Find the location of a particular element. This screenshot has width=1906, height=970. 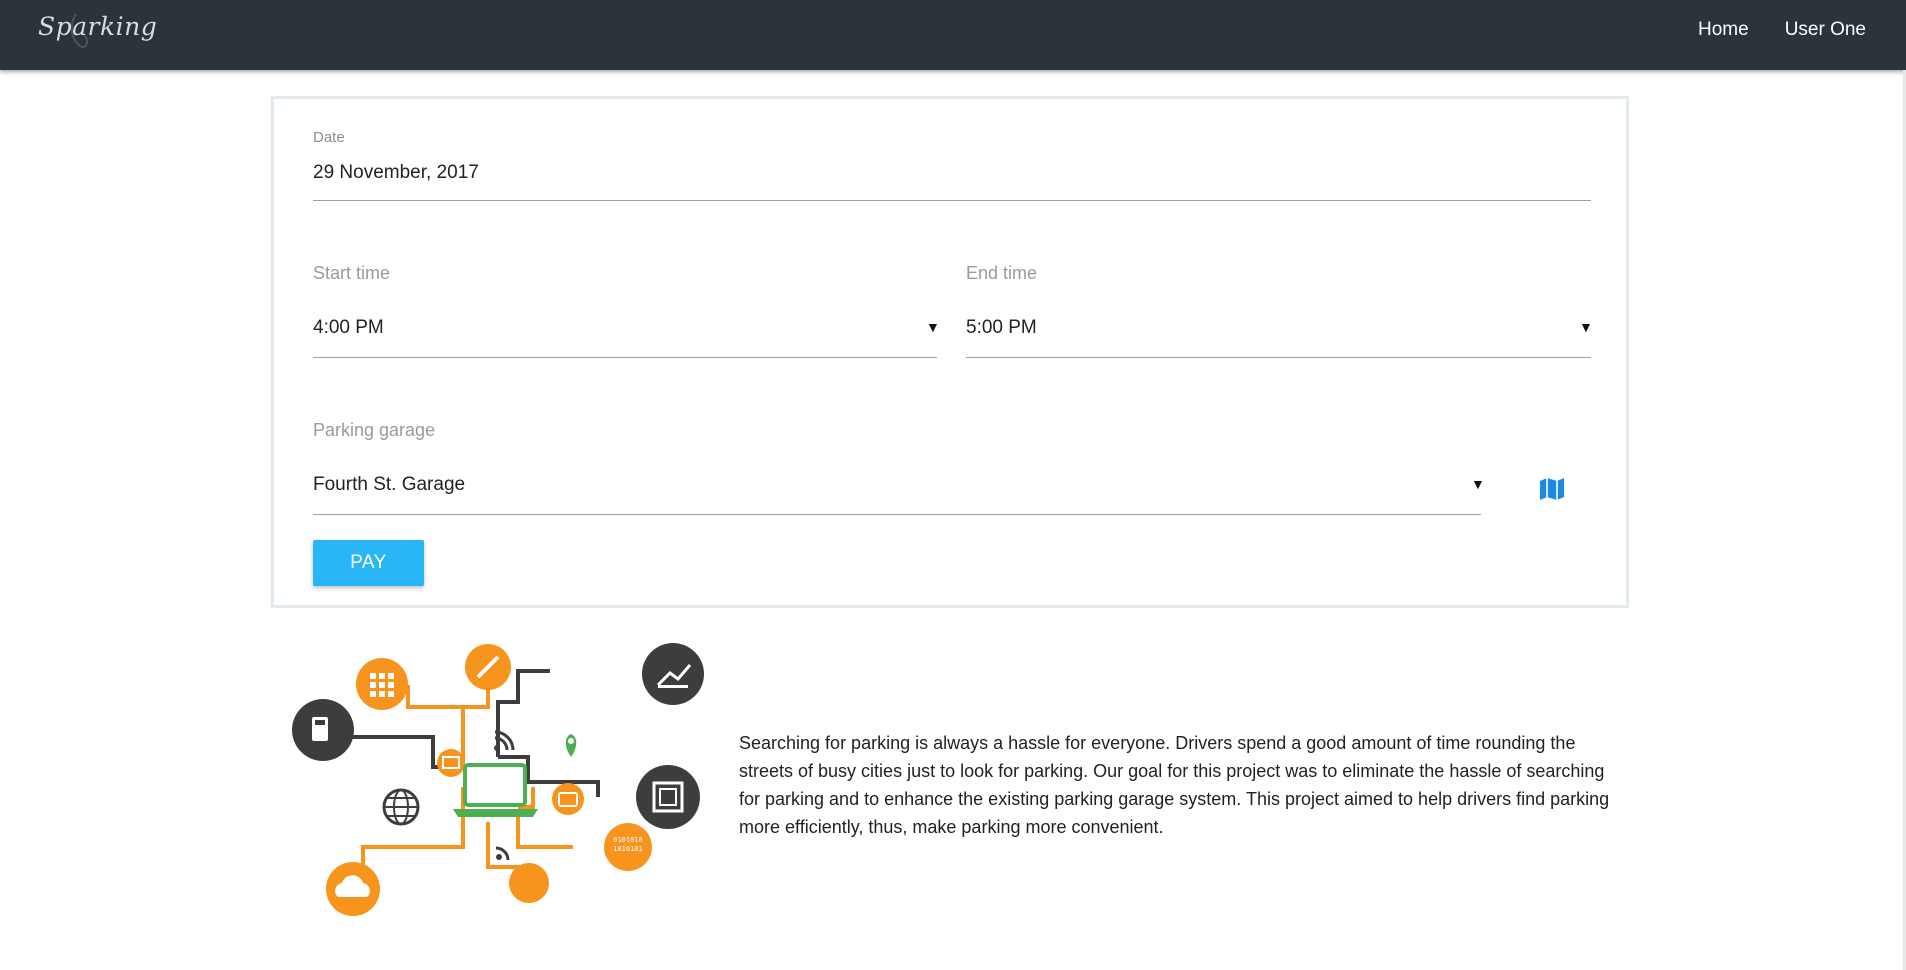

garage-label: Parking garage is located at coordinates (374, 430).